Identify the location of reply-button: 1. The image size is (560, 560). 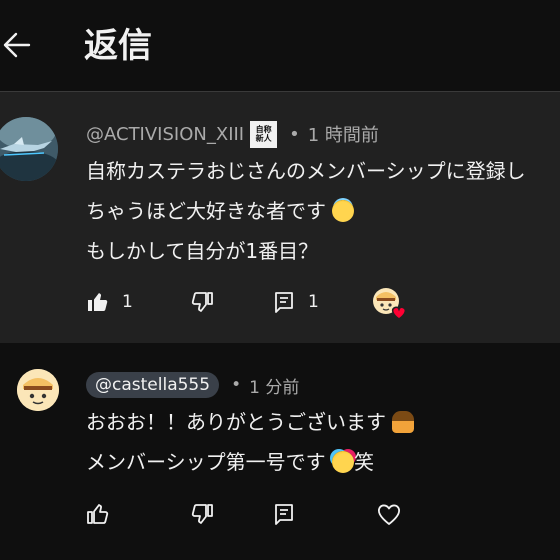
(295, 302).